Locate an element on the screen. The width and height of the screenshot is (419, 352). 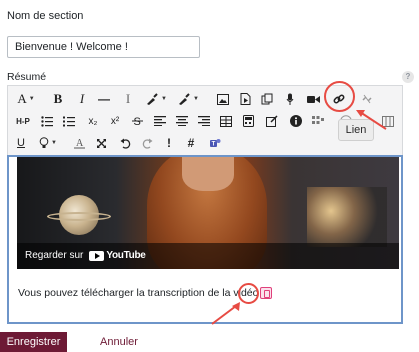
highlight-button: ▼ is located at coordinates (48, 143).